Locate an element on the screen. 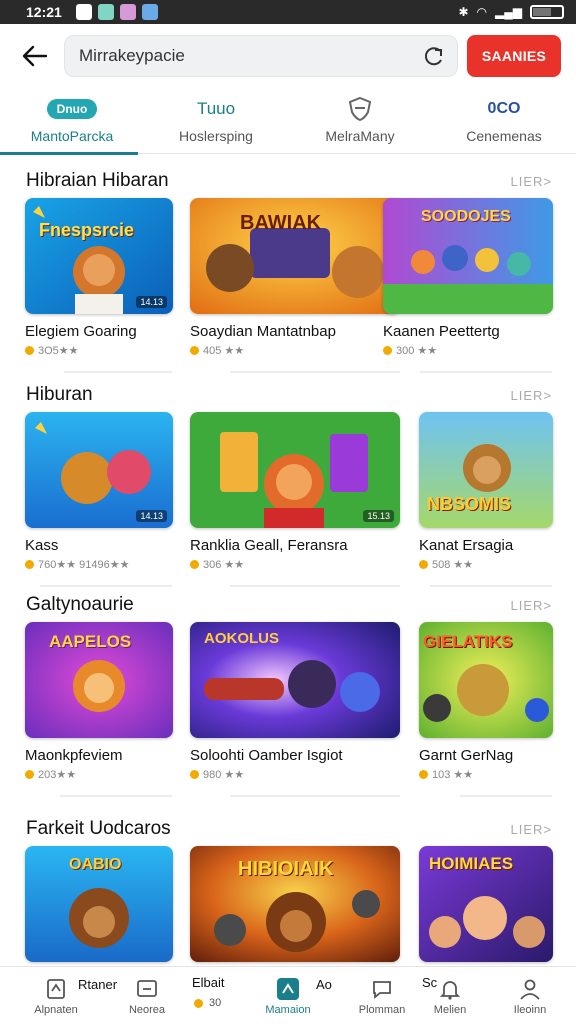 This screenshot has height=1024, width=576. game-card: 15.13 Ranklia Geall, Feransra 306 ★★ is located at coordinates (295, 491).